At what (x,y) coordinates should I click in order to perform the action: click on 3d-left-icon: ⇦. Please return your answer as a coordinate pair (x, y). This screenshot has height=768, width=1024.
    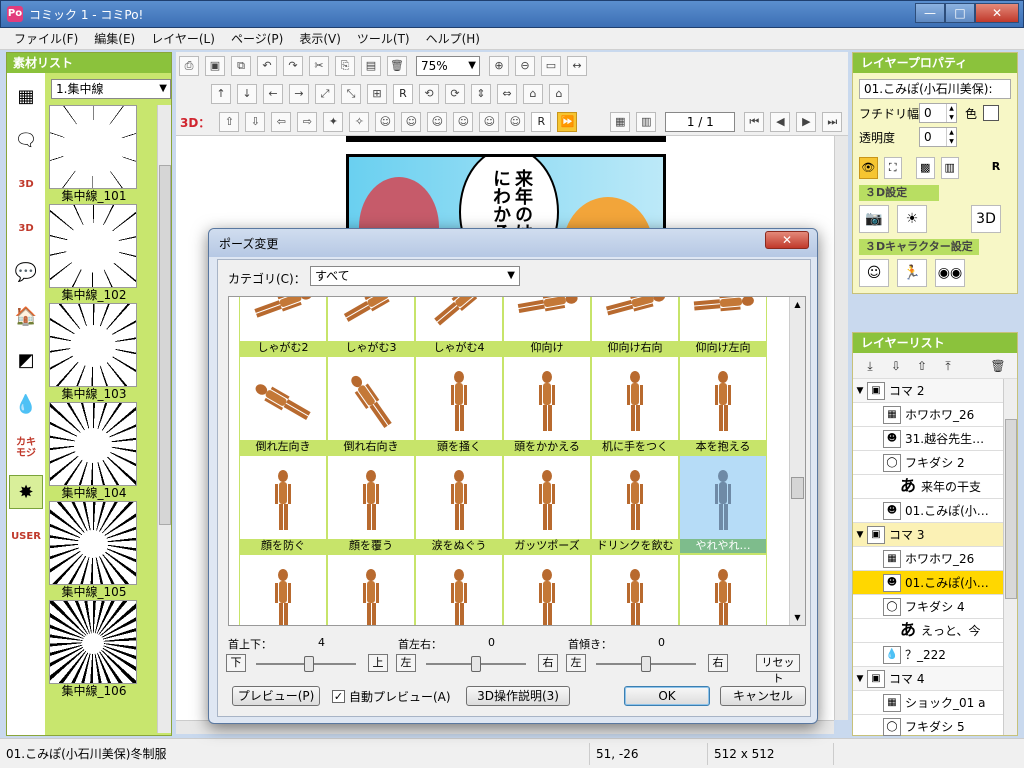
    Looking at the image, I should click on (281, 122).